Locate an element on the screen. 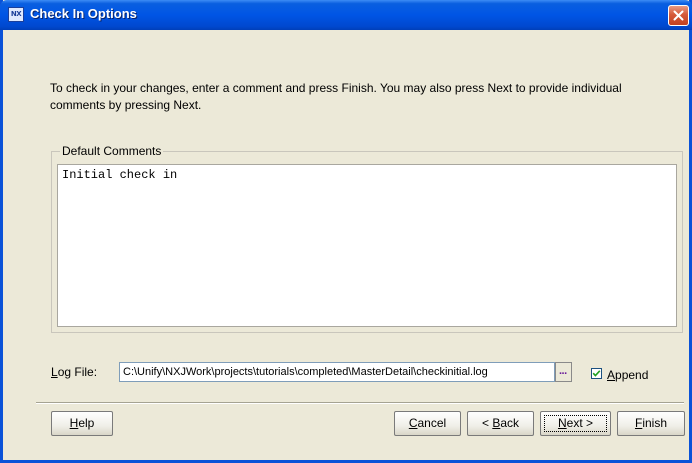 Image resolution: width=692 pixels, height=463 pixels. append-checkbox is located at coordinates (596, 373).